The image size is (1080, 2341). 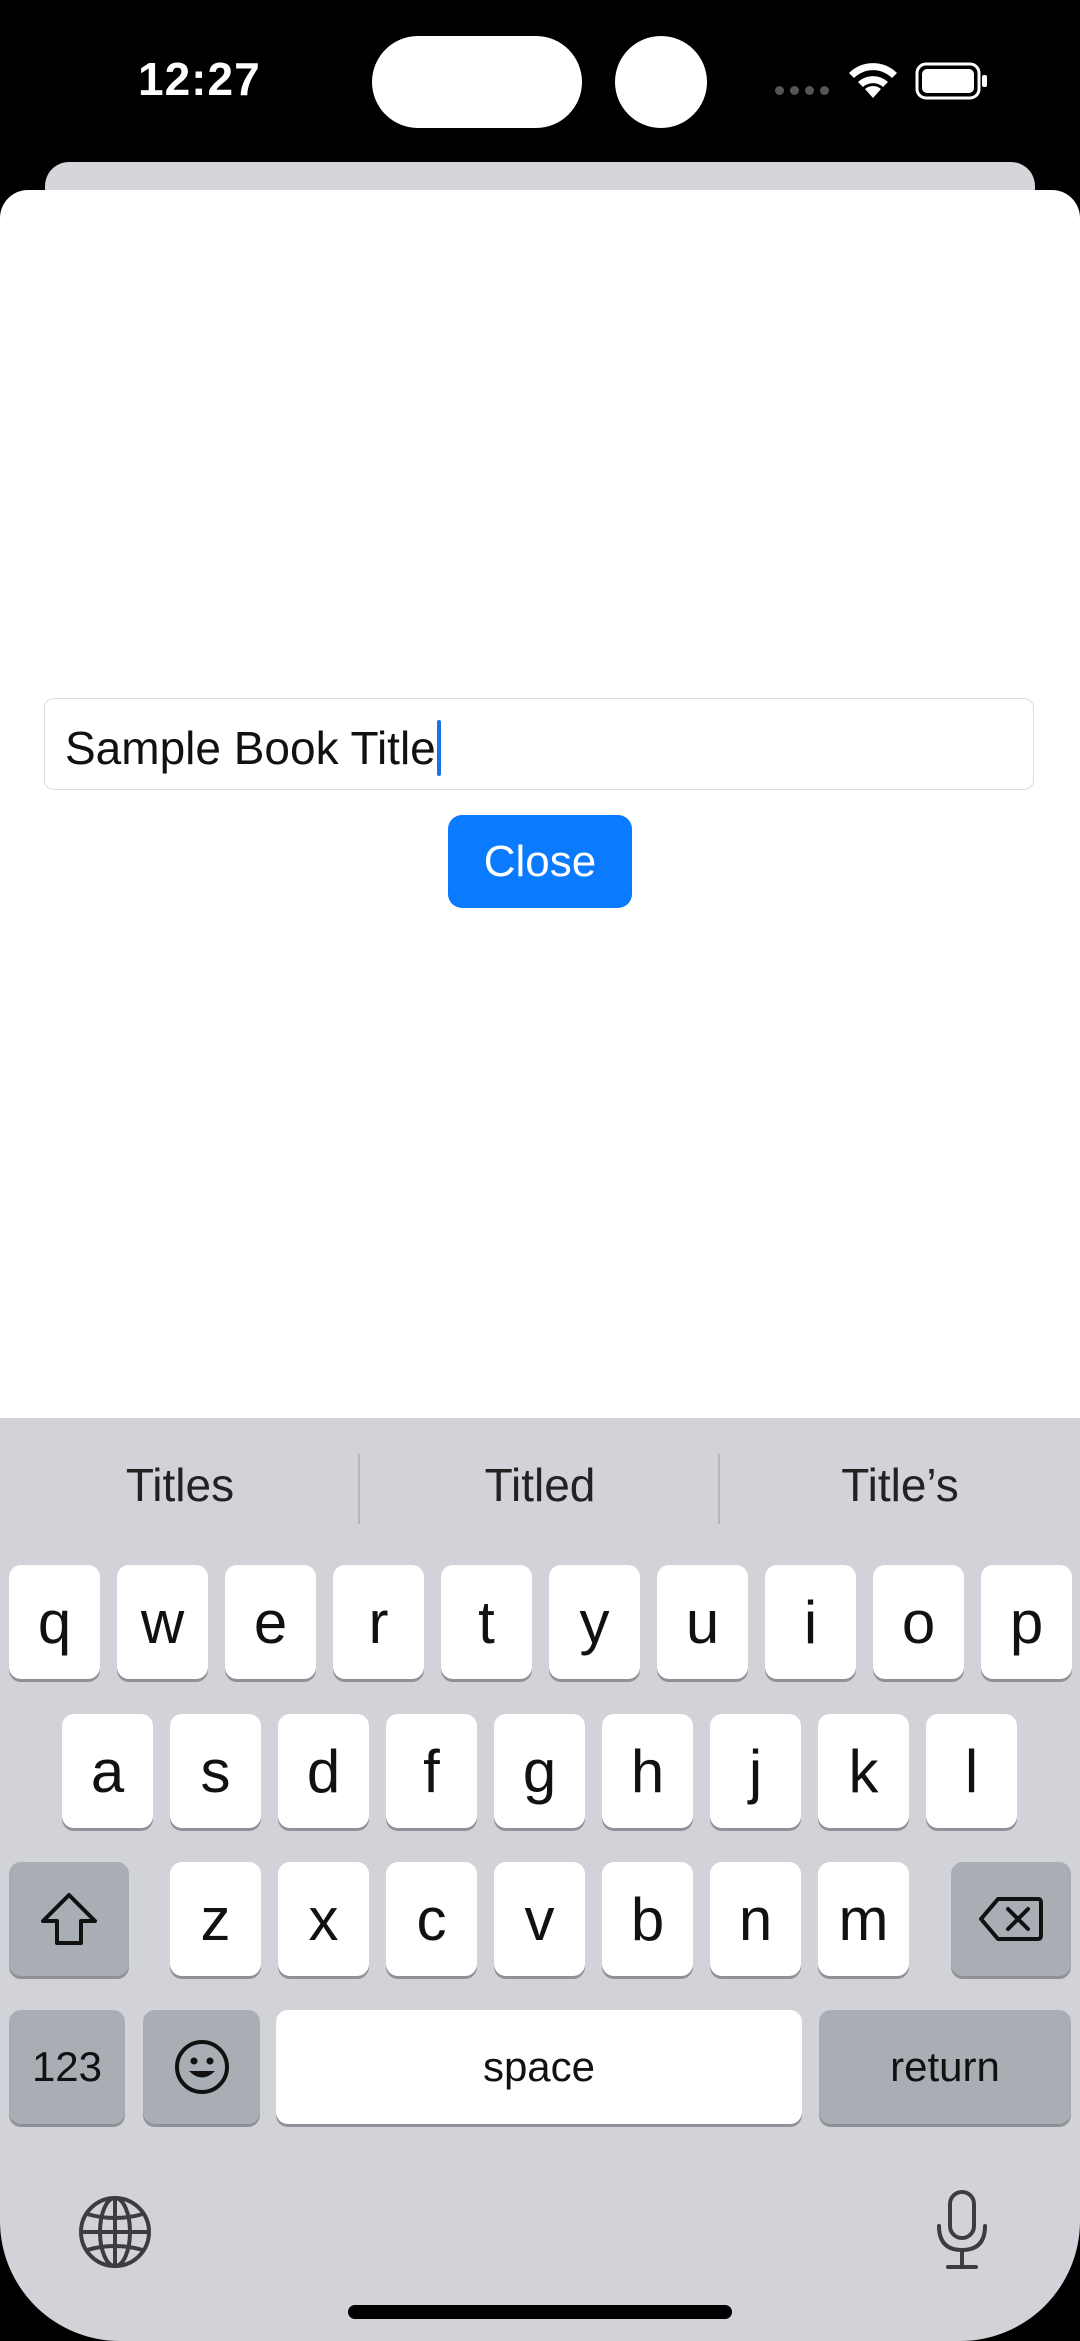 I want to click on cellular-signal-icon, so click(x=802, y=90).